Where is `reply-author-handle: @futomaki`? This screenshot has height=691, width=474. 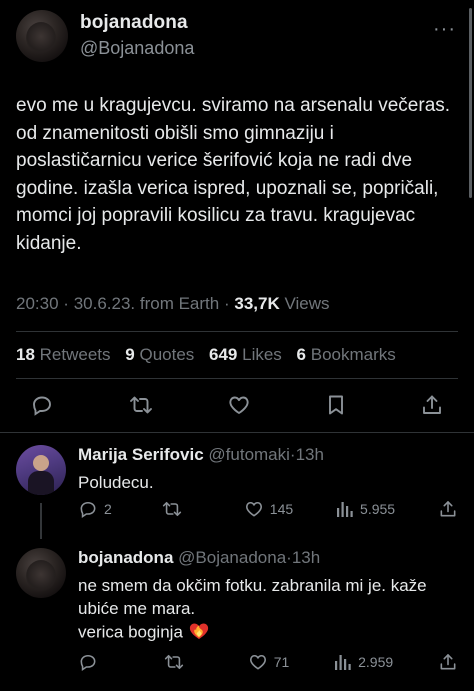 reply-author-handle: @futomaki is located at coordinates (249, 454).